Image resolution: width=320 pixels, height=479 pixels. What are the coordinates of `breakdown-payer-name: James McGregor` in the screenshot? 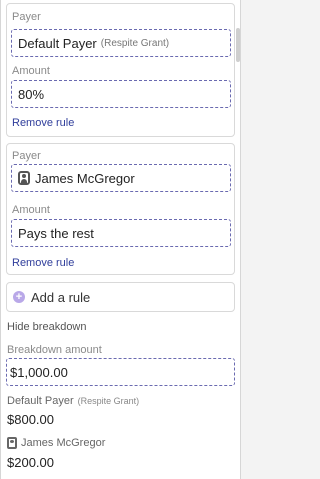 It's located at (56, 443).